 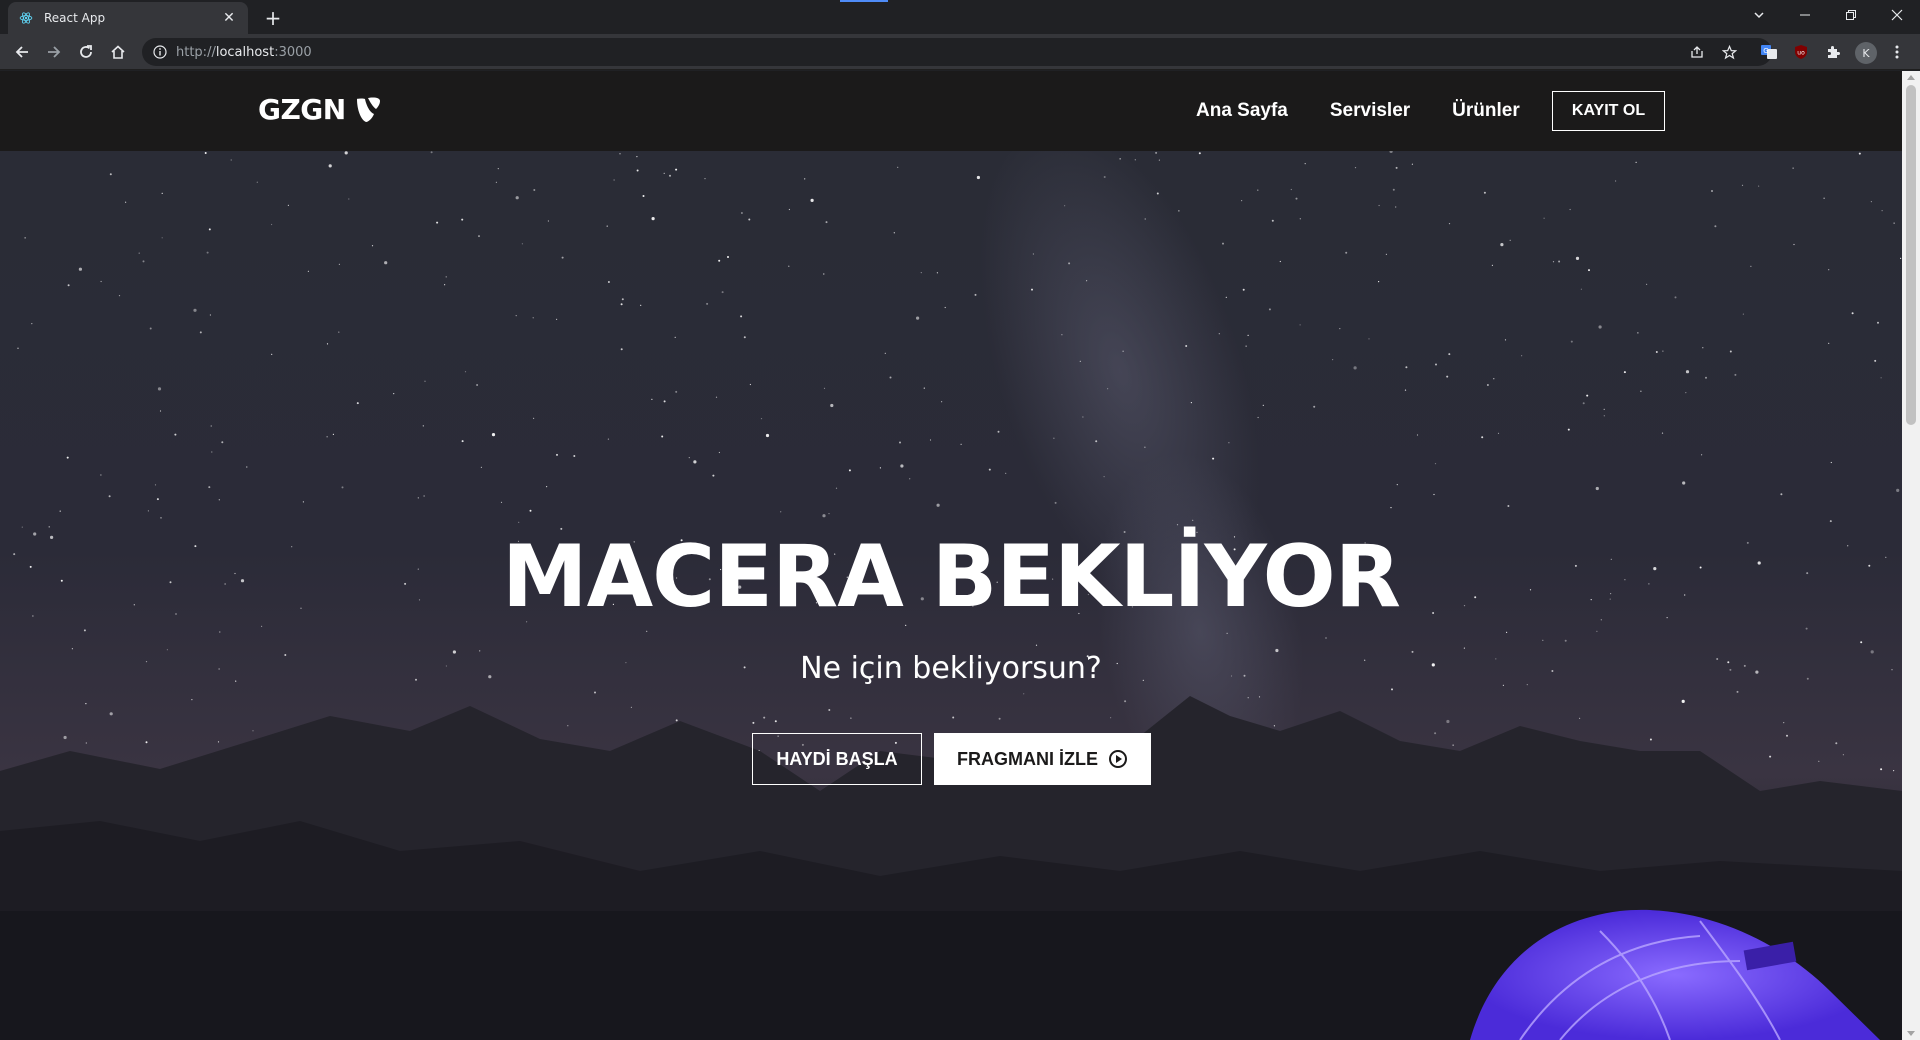 What do you see at coordinates (1242, 111) in the screenshot?
I see `nav-link-home: Ana Sayfa` at bounding box center [1242, 111].